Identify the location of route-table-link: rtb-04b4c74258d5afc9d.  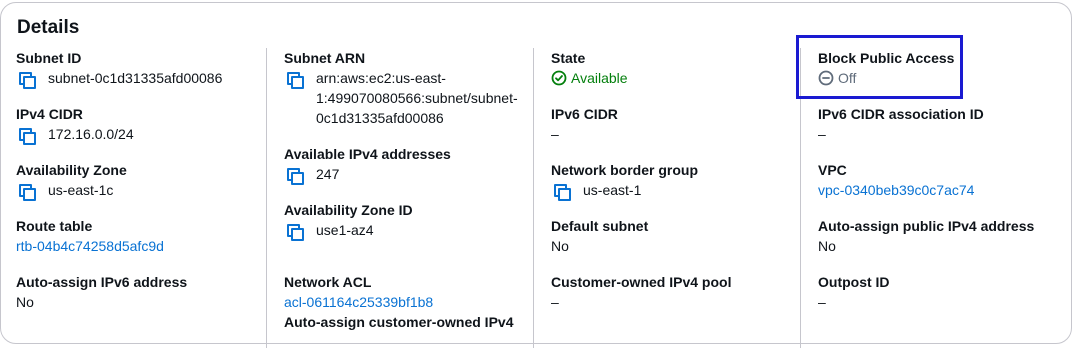
(90, 246).